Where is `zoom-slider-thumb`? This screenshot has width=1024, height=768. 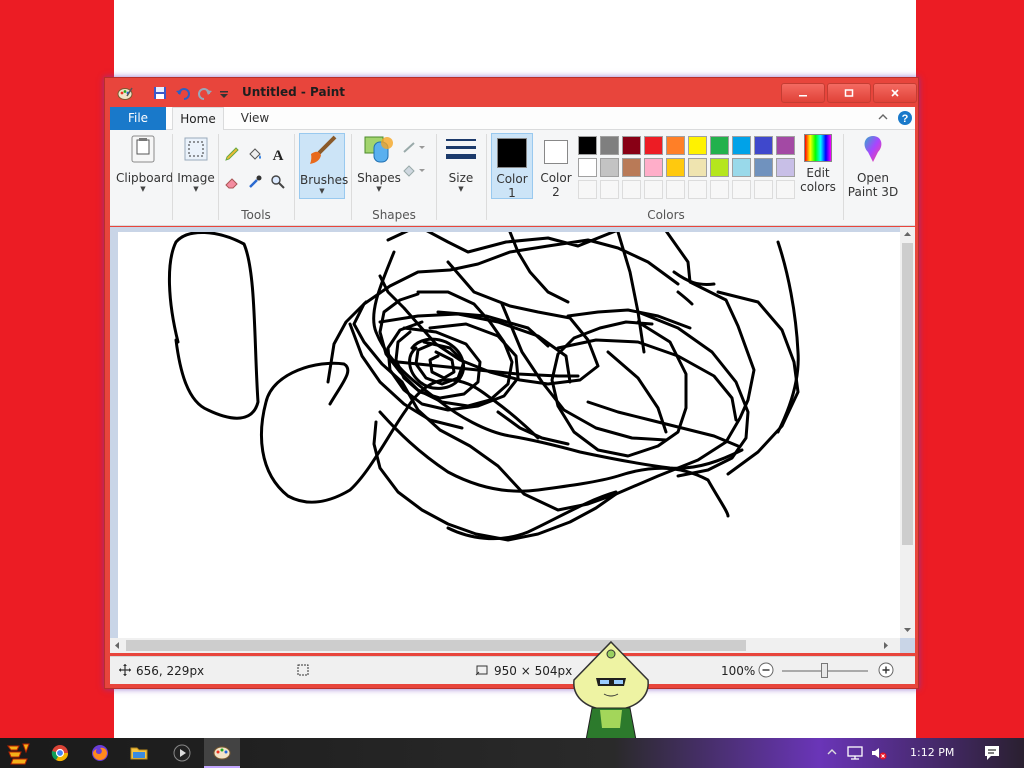
zoom-slider-thumb is located at coordinates (824, 670).